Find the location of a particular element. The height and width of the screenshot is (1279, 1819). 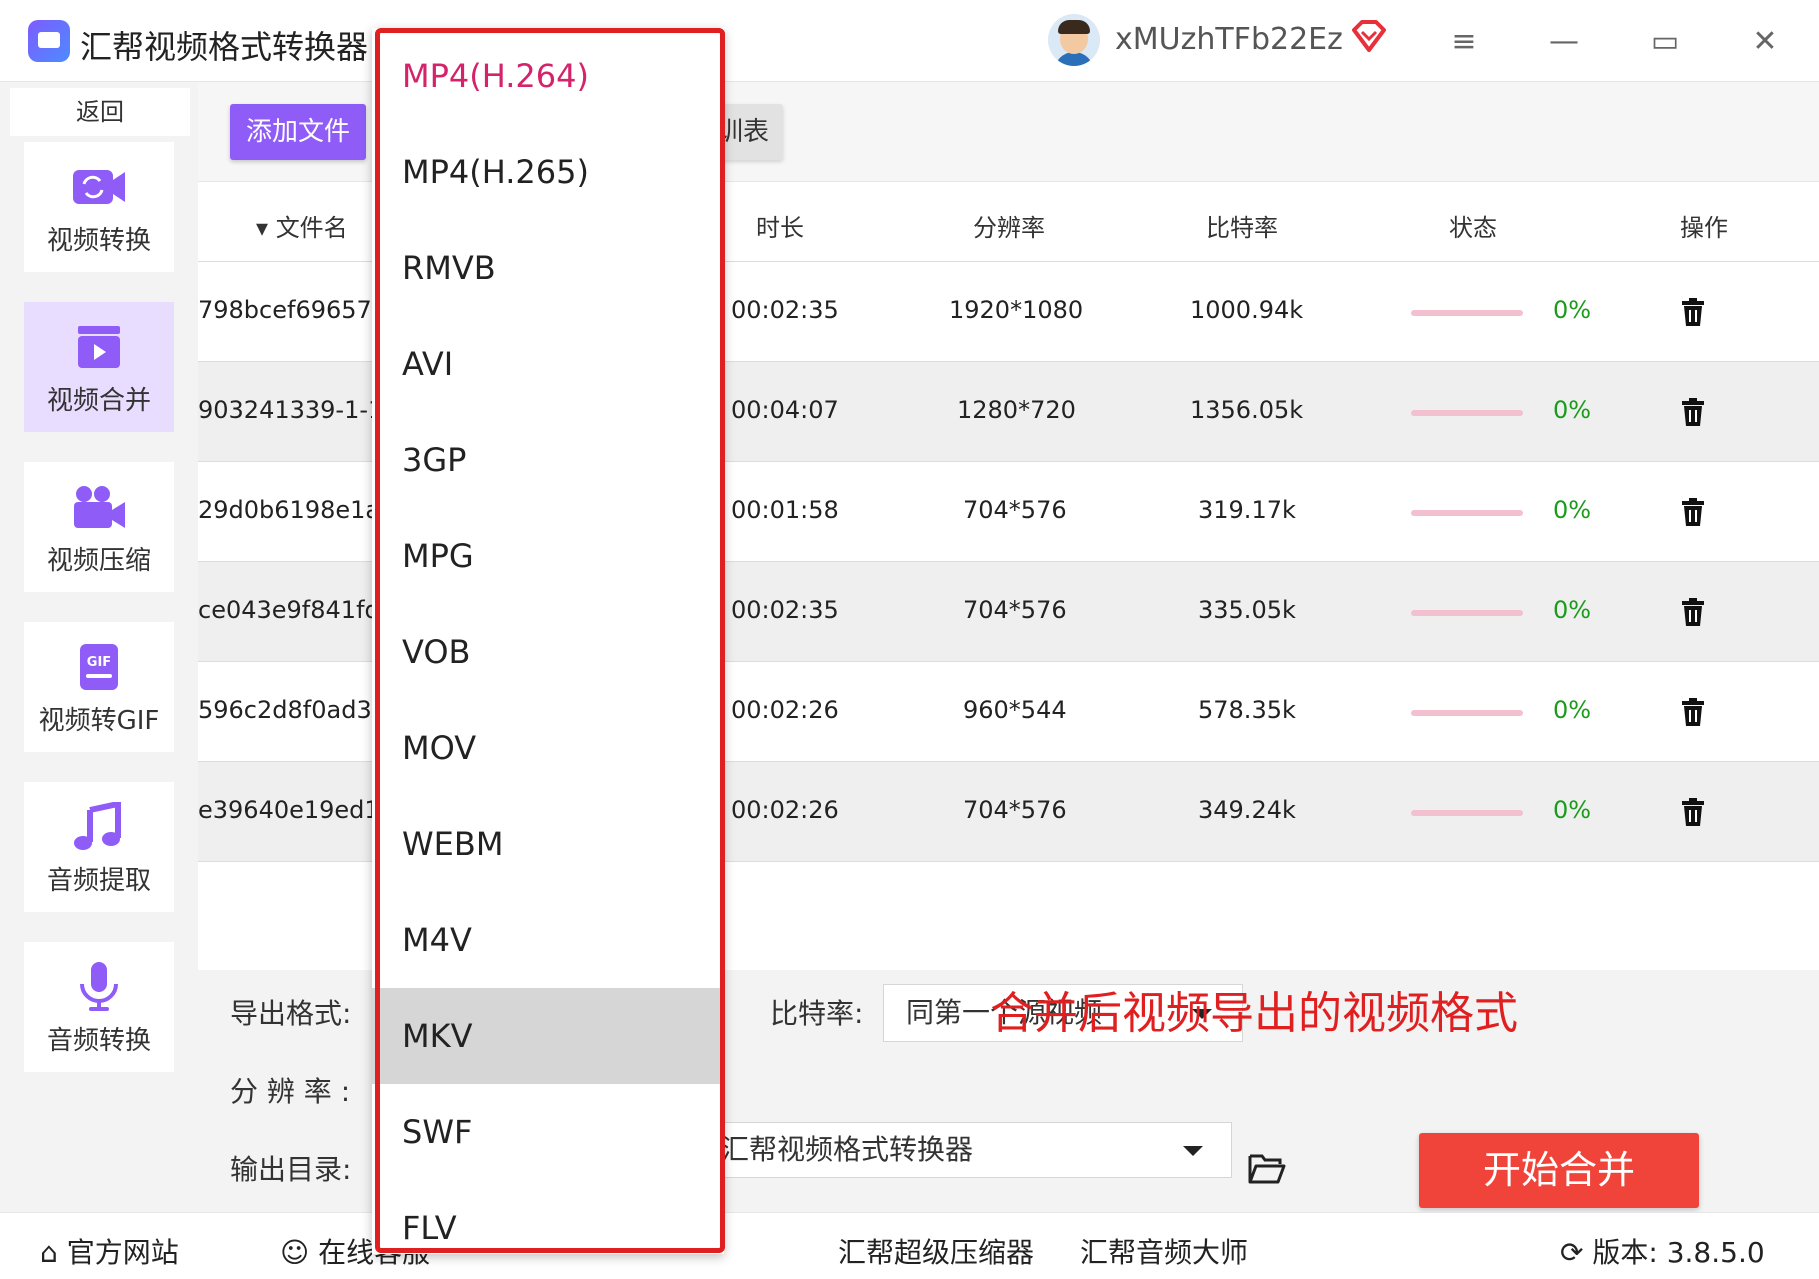

add-file-button: 添加文件 is located at coordinates (298, 132).